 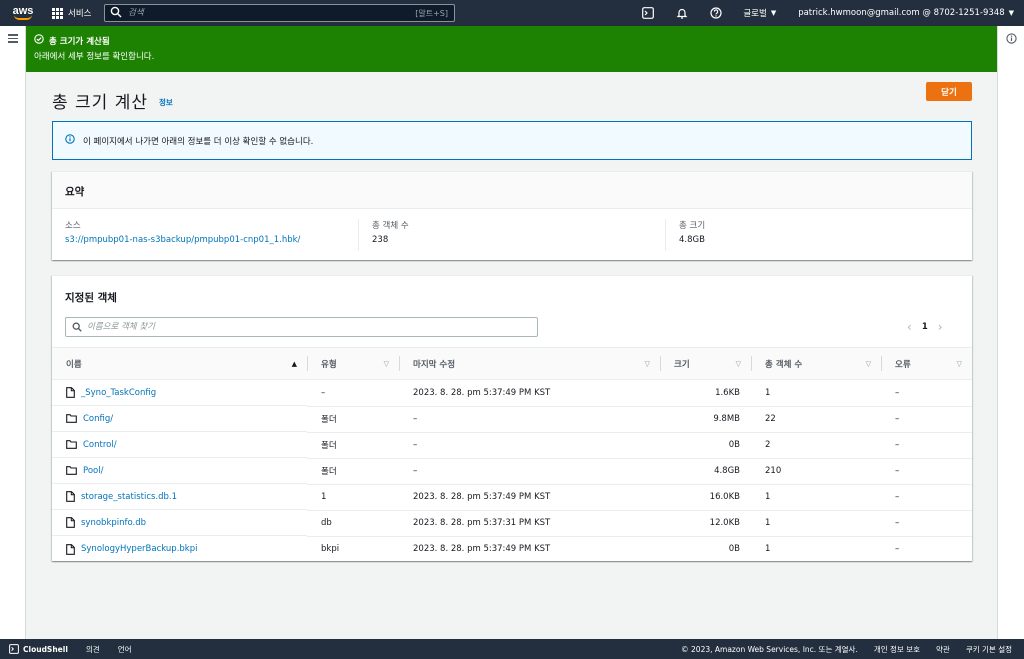 What do you see at coordinates (692, 240) in the screenshot?
I see `size-value: 4.8GB` at bounding box center [692, 240].